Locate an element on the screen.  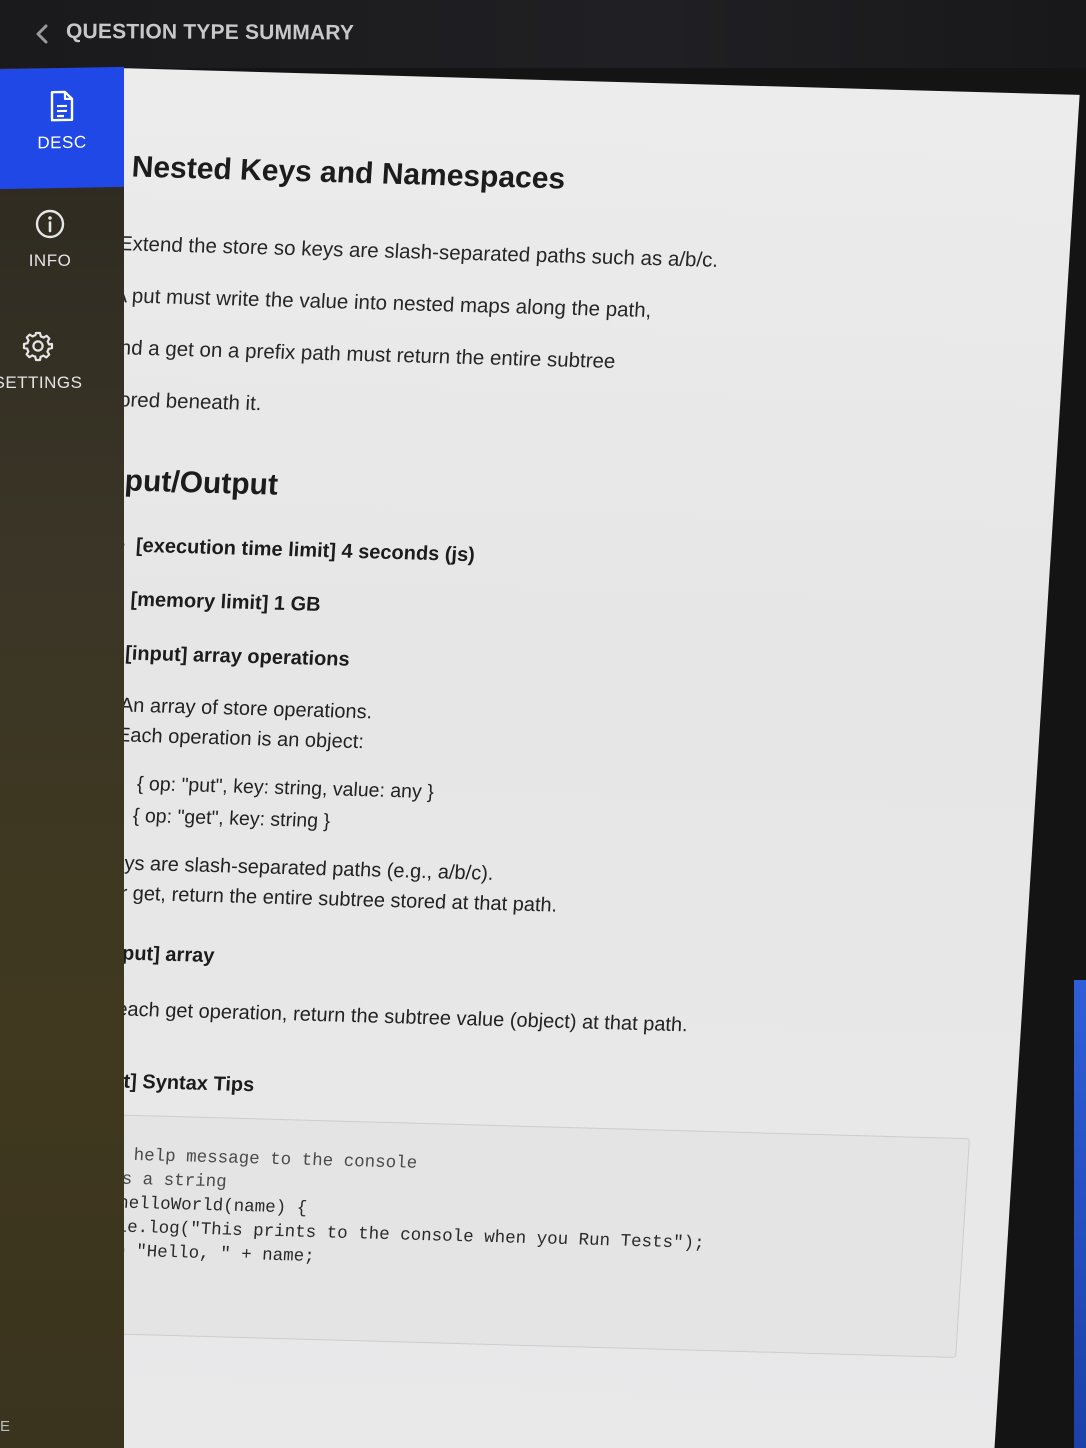
sidebar-item-label: INFO is located at coordinates (50, 260).